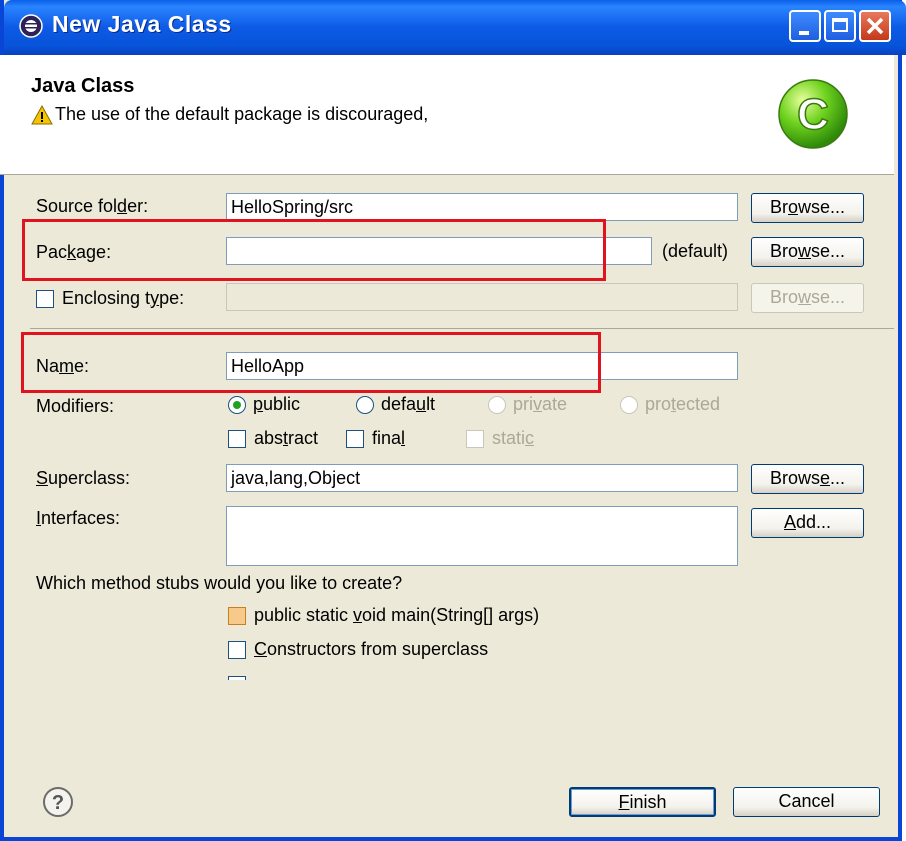  I want to click on stub-main-checkbox, so click(237, 616).